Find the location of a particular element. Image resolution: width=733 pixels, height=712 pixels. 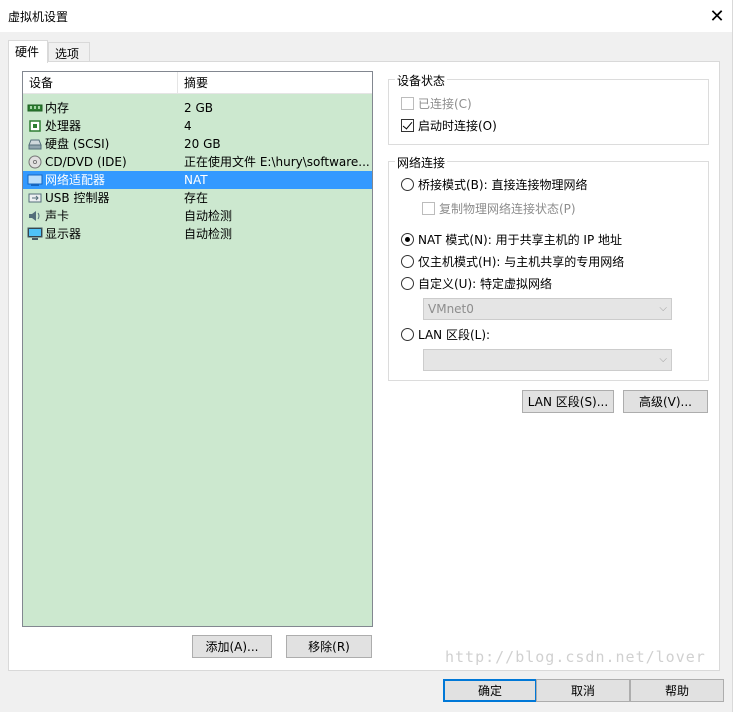

replicate-checkbox is located at coordinates (428, 208).